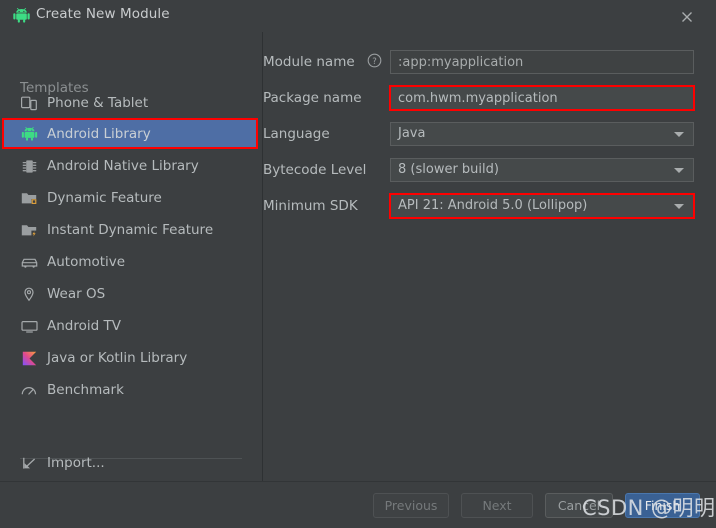  Describe the element at coordinates (310, 206) in the screenshot. I see `minimum-sdk-label: Minimum SDK` at that location.